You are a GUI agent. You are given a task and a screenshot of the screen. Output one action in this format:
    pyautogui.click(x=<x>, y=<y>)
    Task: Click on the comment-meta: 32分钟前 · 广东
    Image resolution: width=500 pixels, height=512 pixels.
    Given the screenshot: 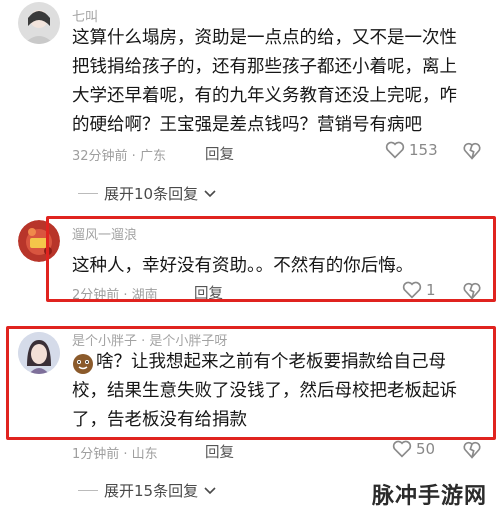 What is the action you would take?
    pyautogui.click(x=119, y=156)
    